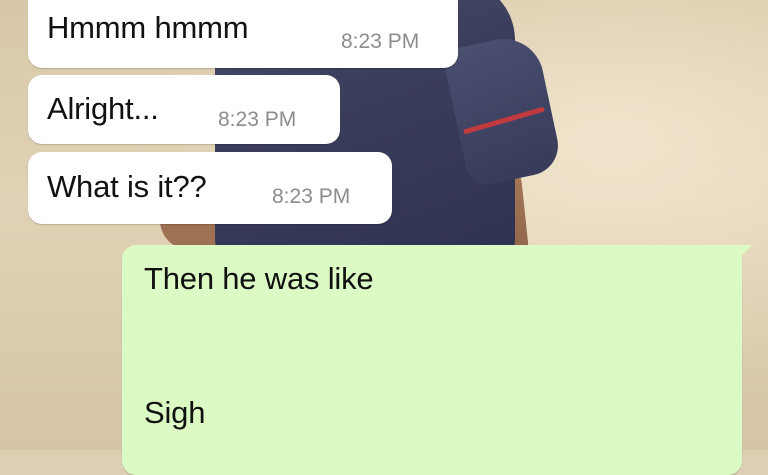  I want to click on message-text: What is it??, so click(127, 186).